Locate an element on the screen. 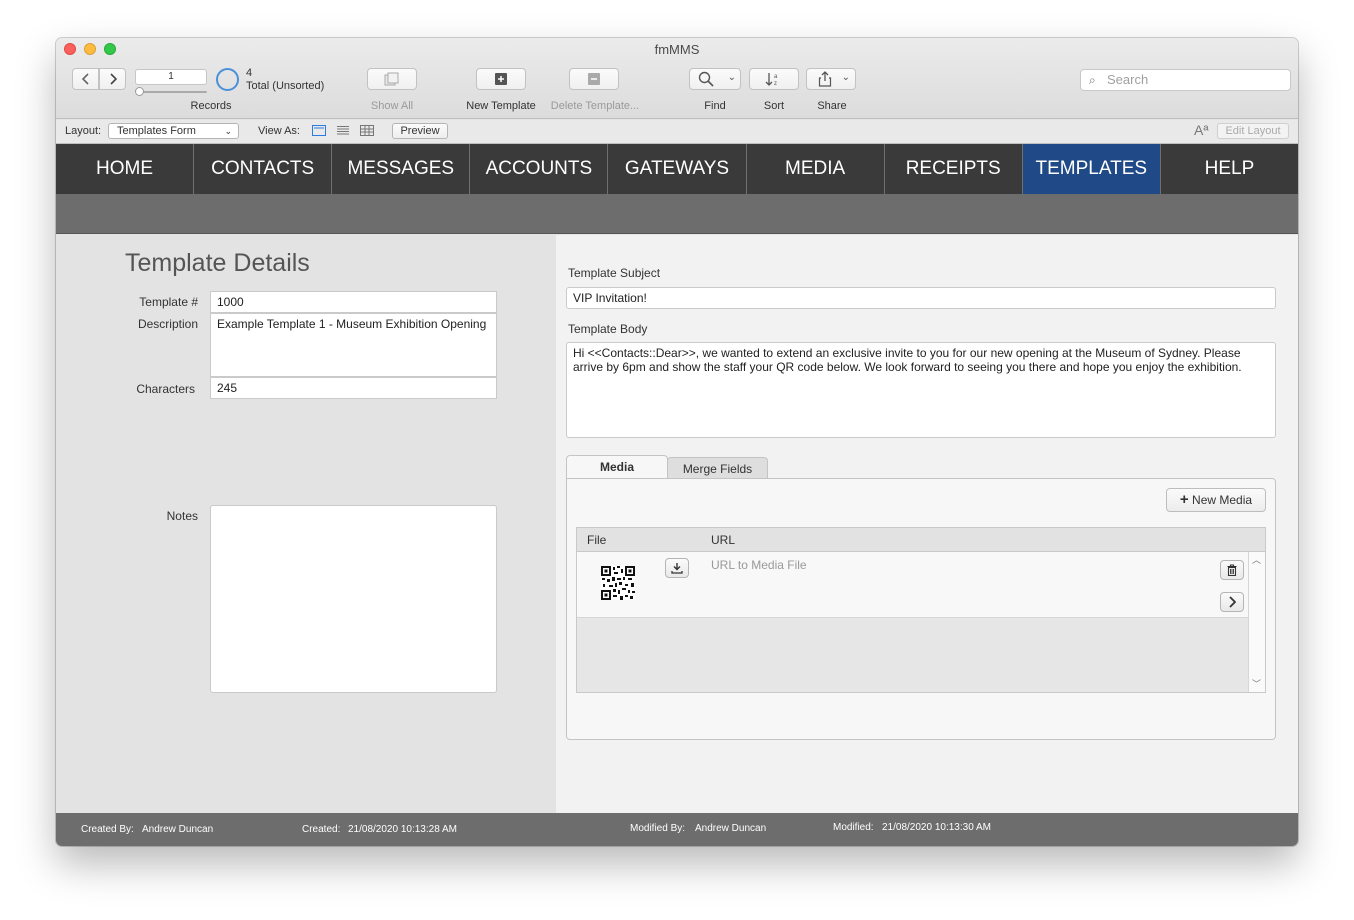  table-row: URL to Media File is located at coordinates (912, 585).